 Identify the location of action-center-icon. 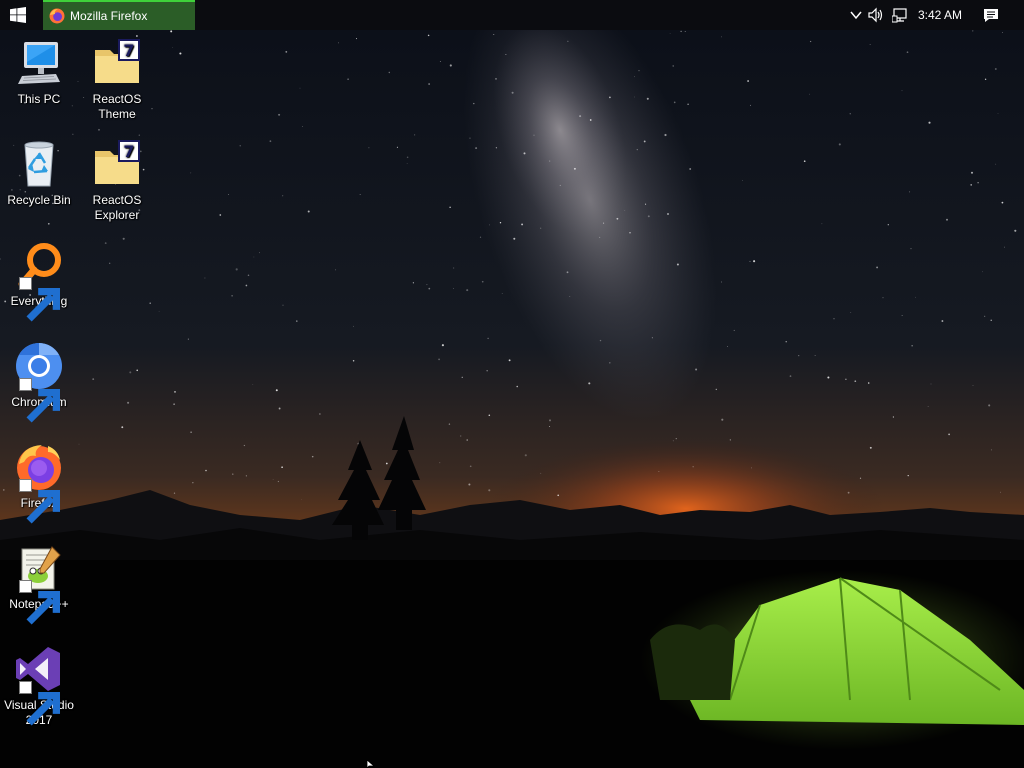
(991, 15).